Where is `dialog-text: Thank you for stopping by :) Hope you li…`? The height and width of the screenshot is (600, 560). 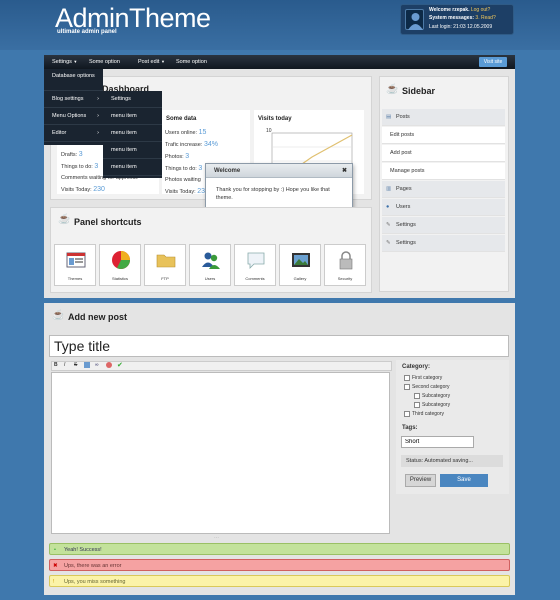 dialog-text: Thank you for stopping by :) Hope you li… is located at coordinates (273, 194).